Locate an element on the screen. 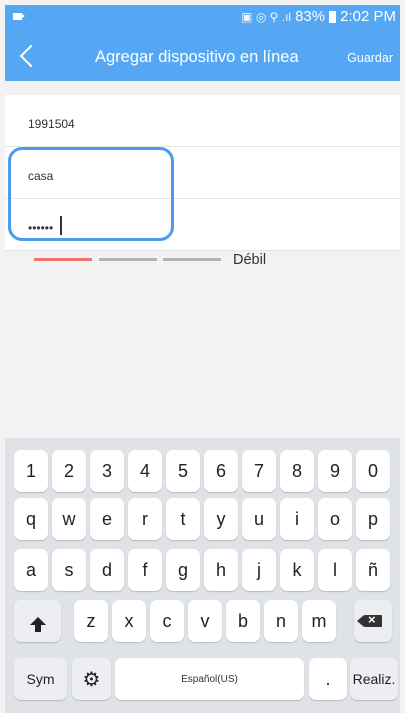 This screenshot has width=405, height=713. key-1: 1 is located at coordinates (31, 471).